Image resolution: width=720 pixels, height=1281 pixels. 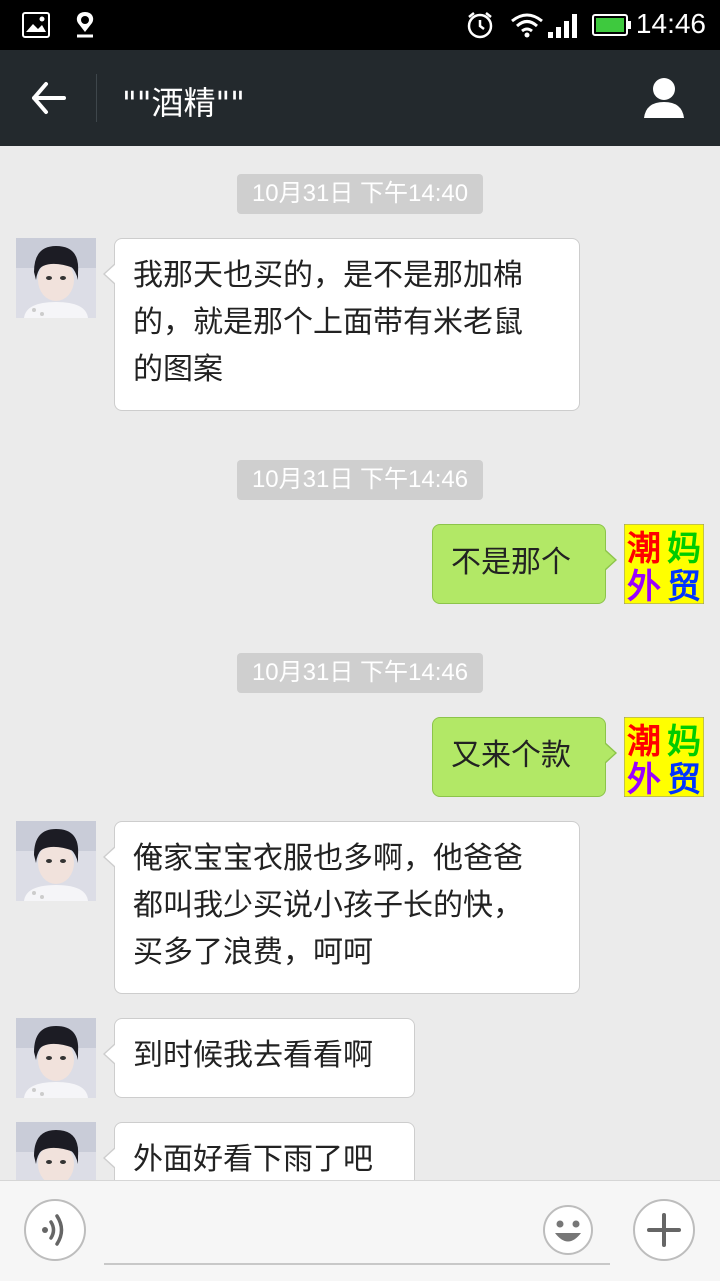 I want to click on message-line: 买多了浪费，呵呵, so click(x=253, y=952).